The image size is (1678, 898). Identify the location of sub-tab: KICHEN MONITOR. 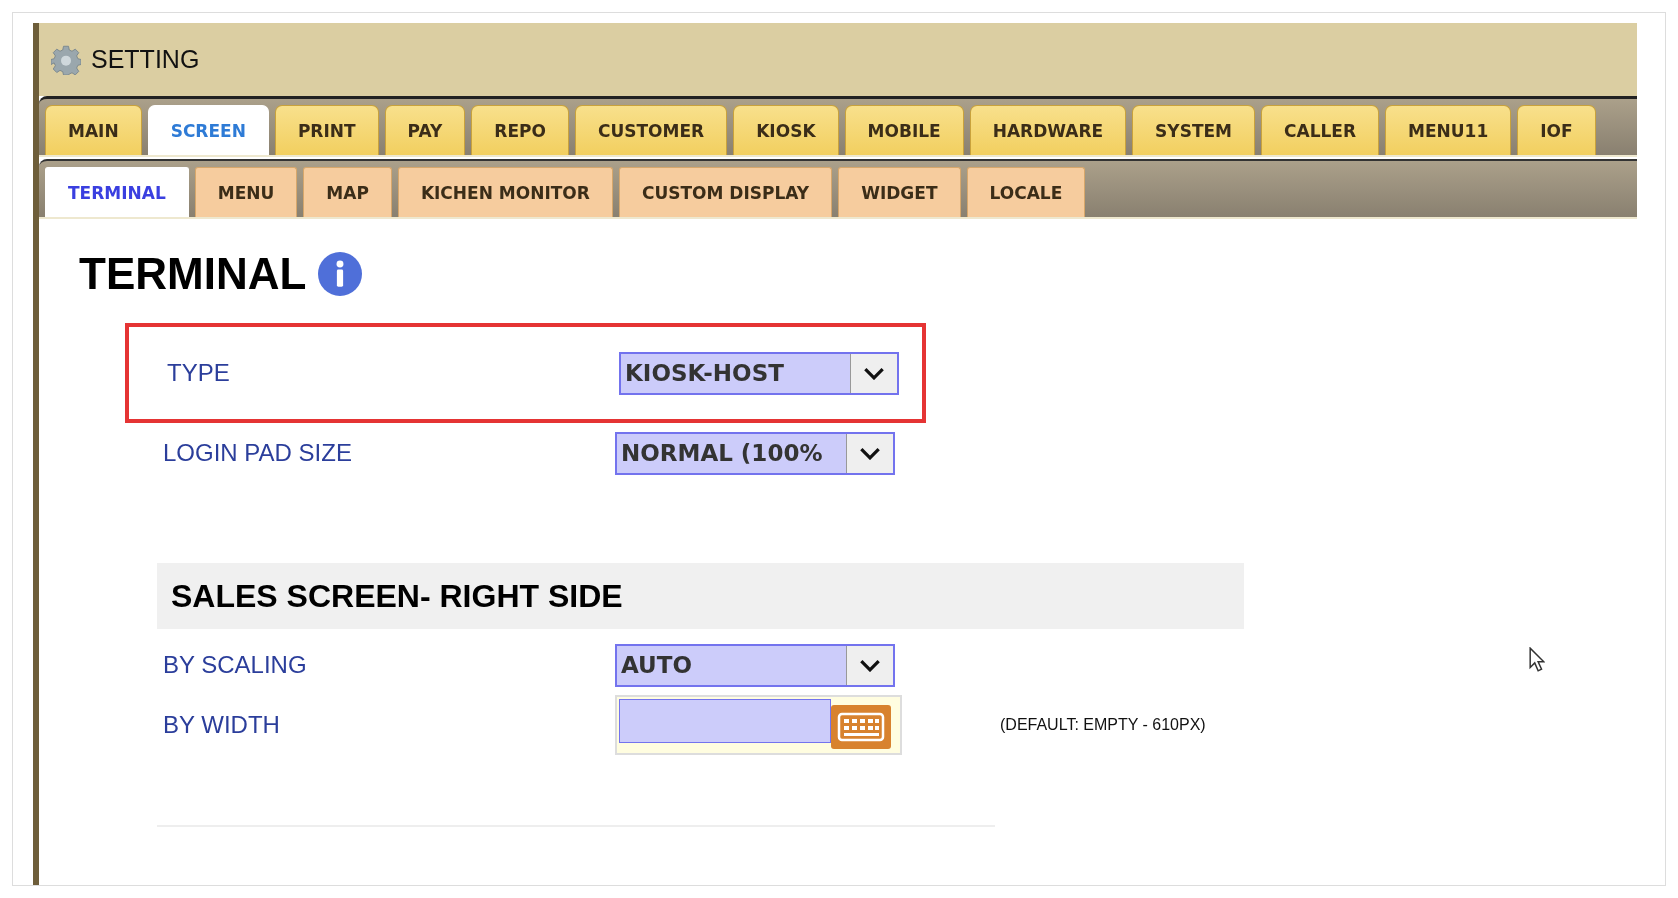
(505, 192).